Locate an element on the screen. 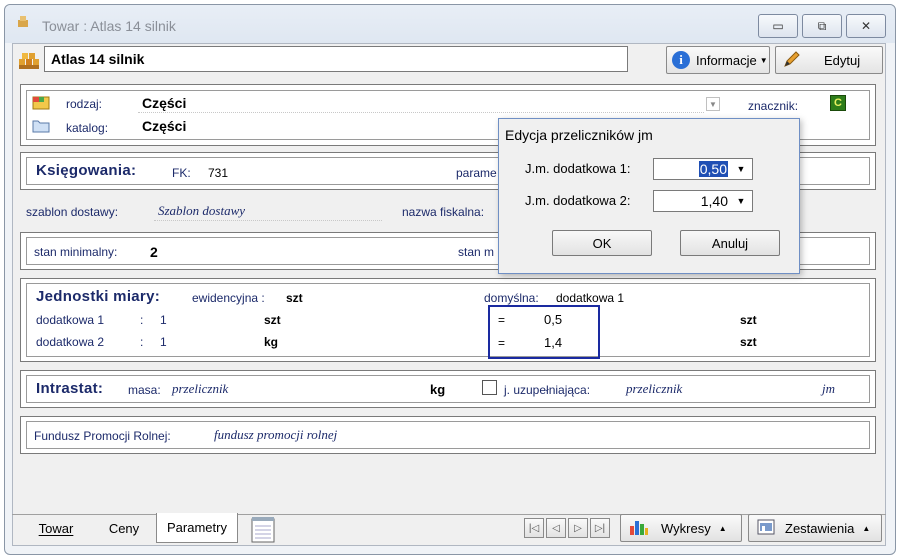 The height and width of the screenshot is (559, 900). unit-row-1-sep: : is located at coordinates (142, 320).